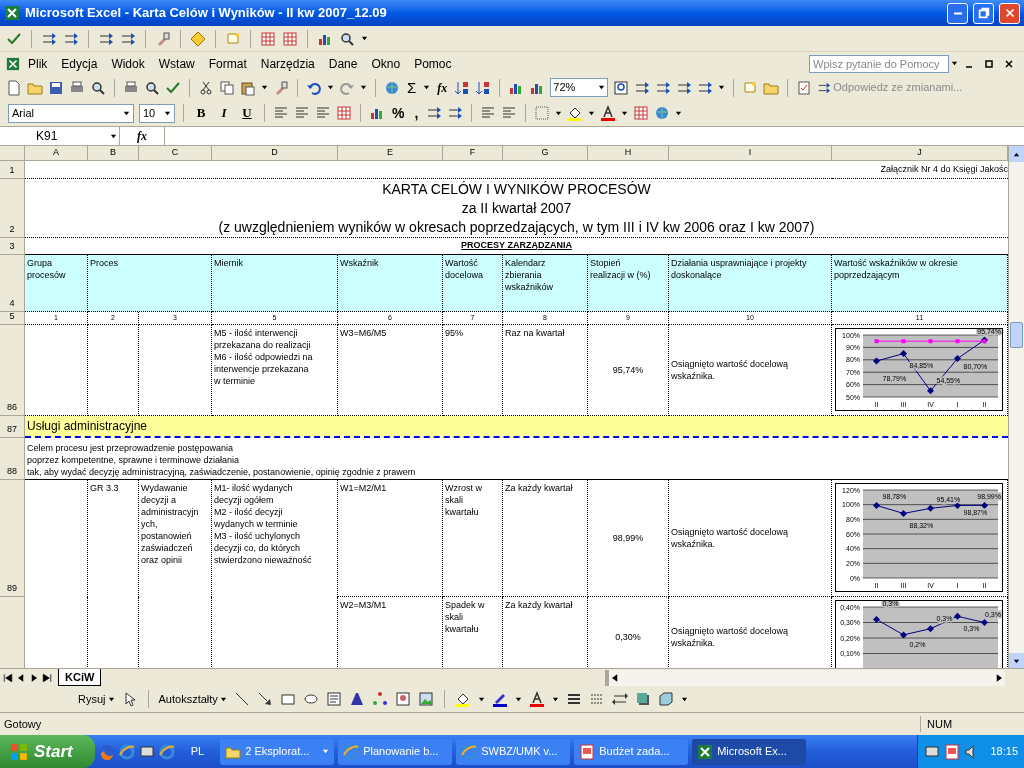 This screenshot has height=768, width=1024. What do you see at coordinates (483, 87) in the screenshot?
I see `sort-icon` at bounding box center [483, 87].